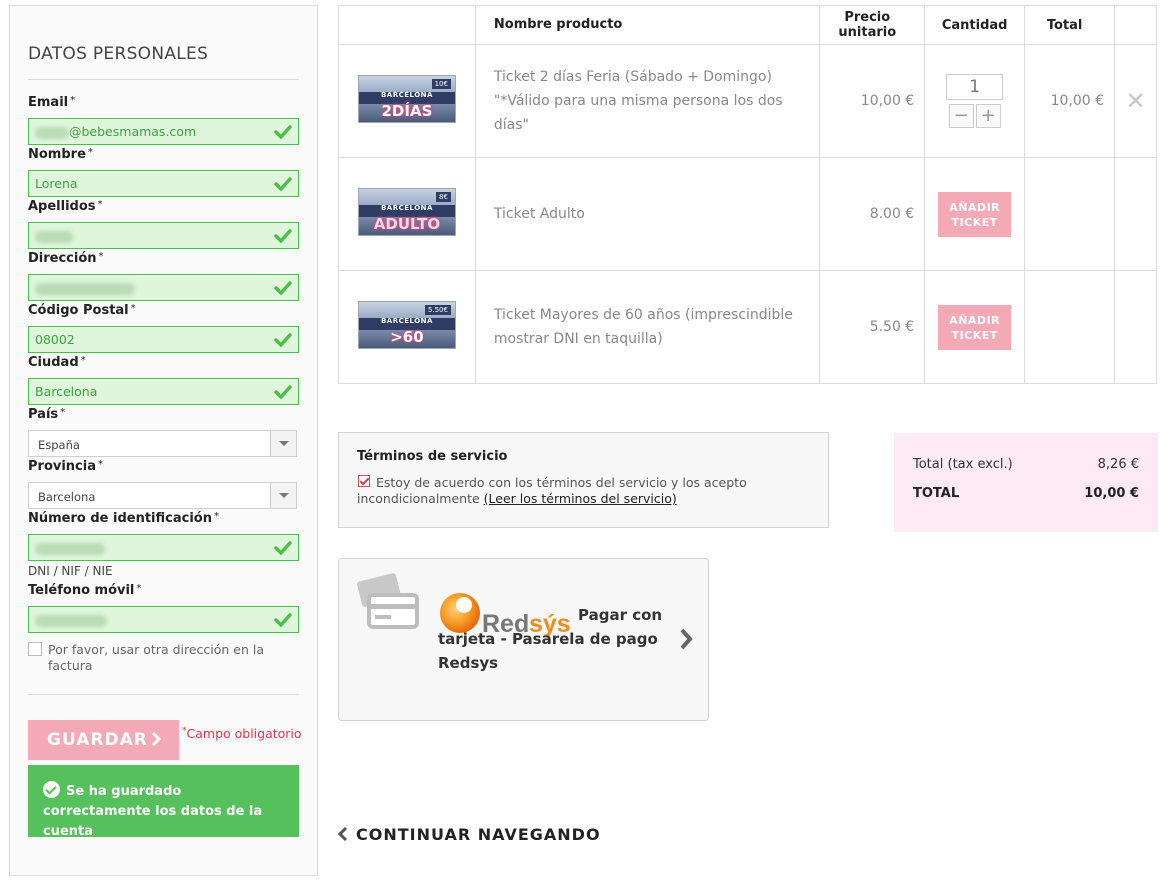 This screenshot has height=882, width=1166. Describe the element at coordinates (242, 734) in the screenshot. I see `required-field-note: *Campo obligatorio` at that location.